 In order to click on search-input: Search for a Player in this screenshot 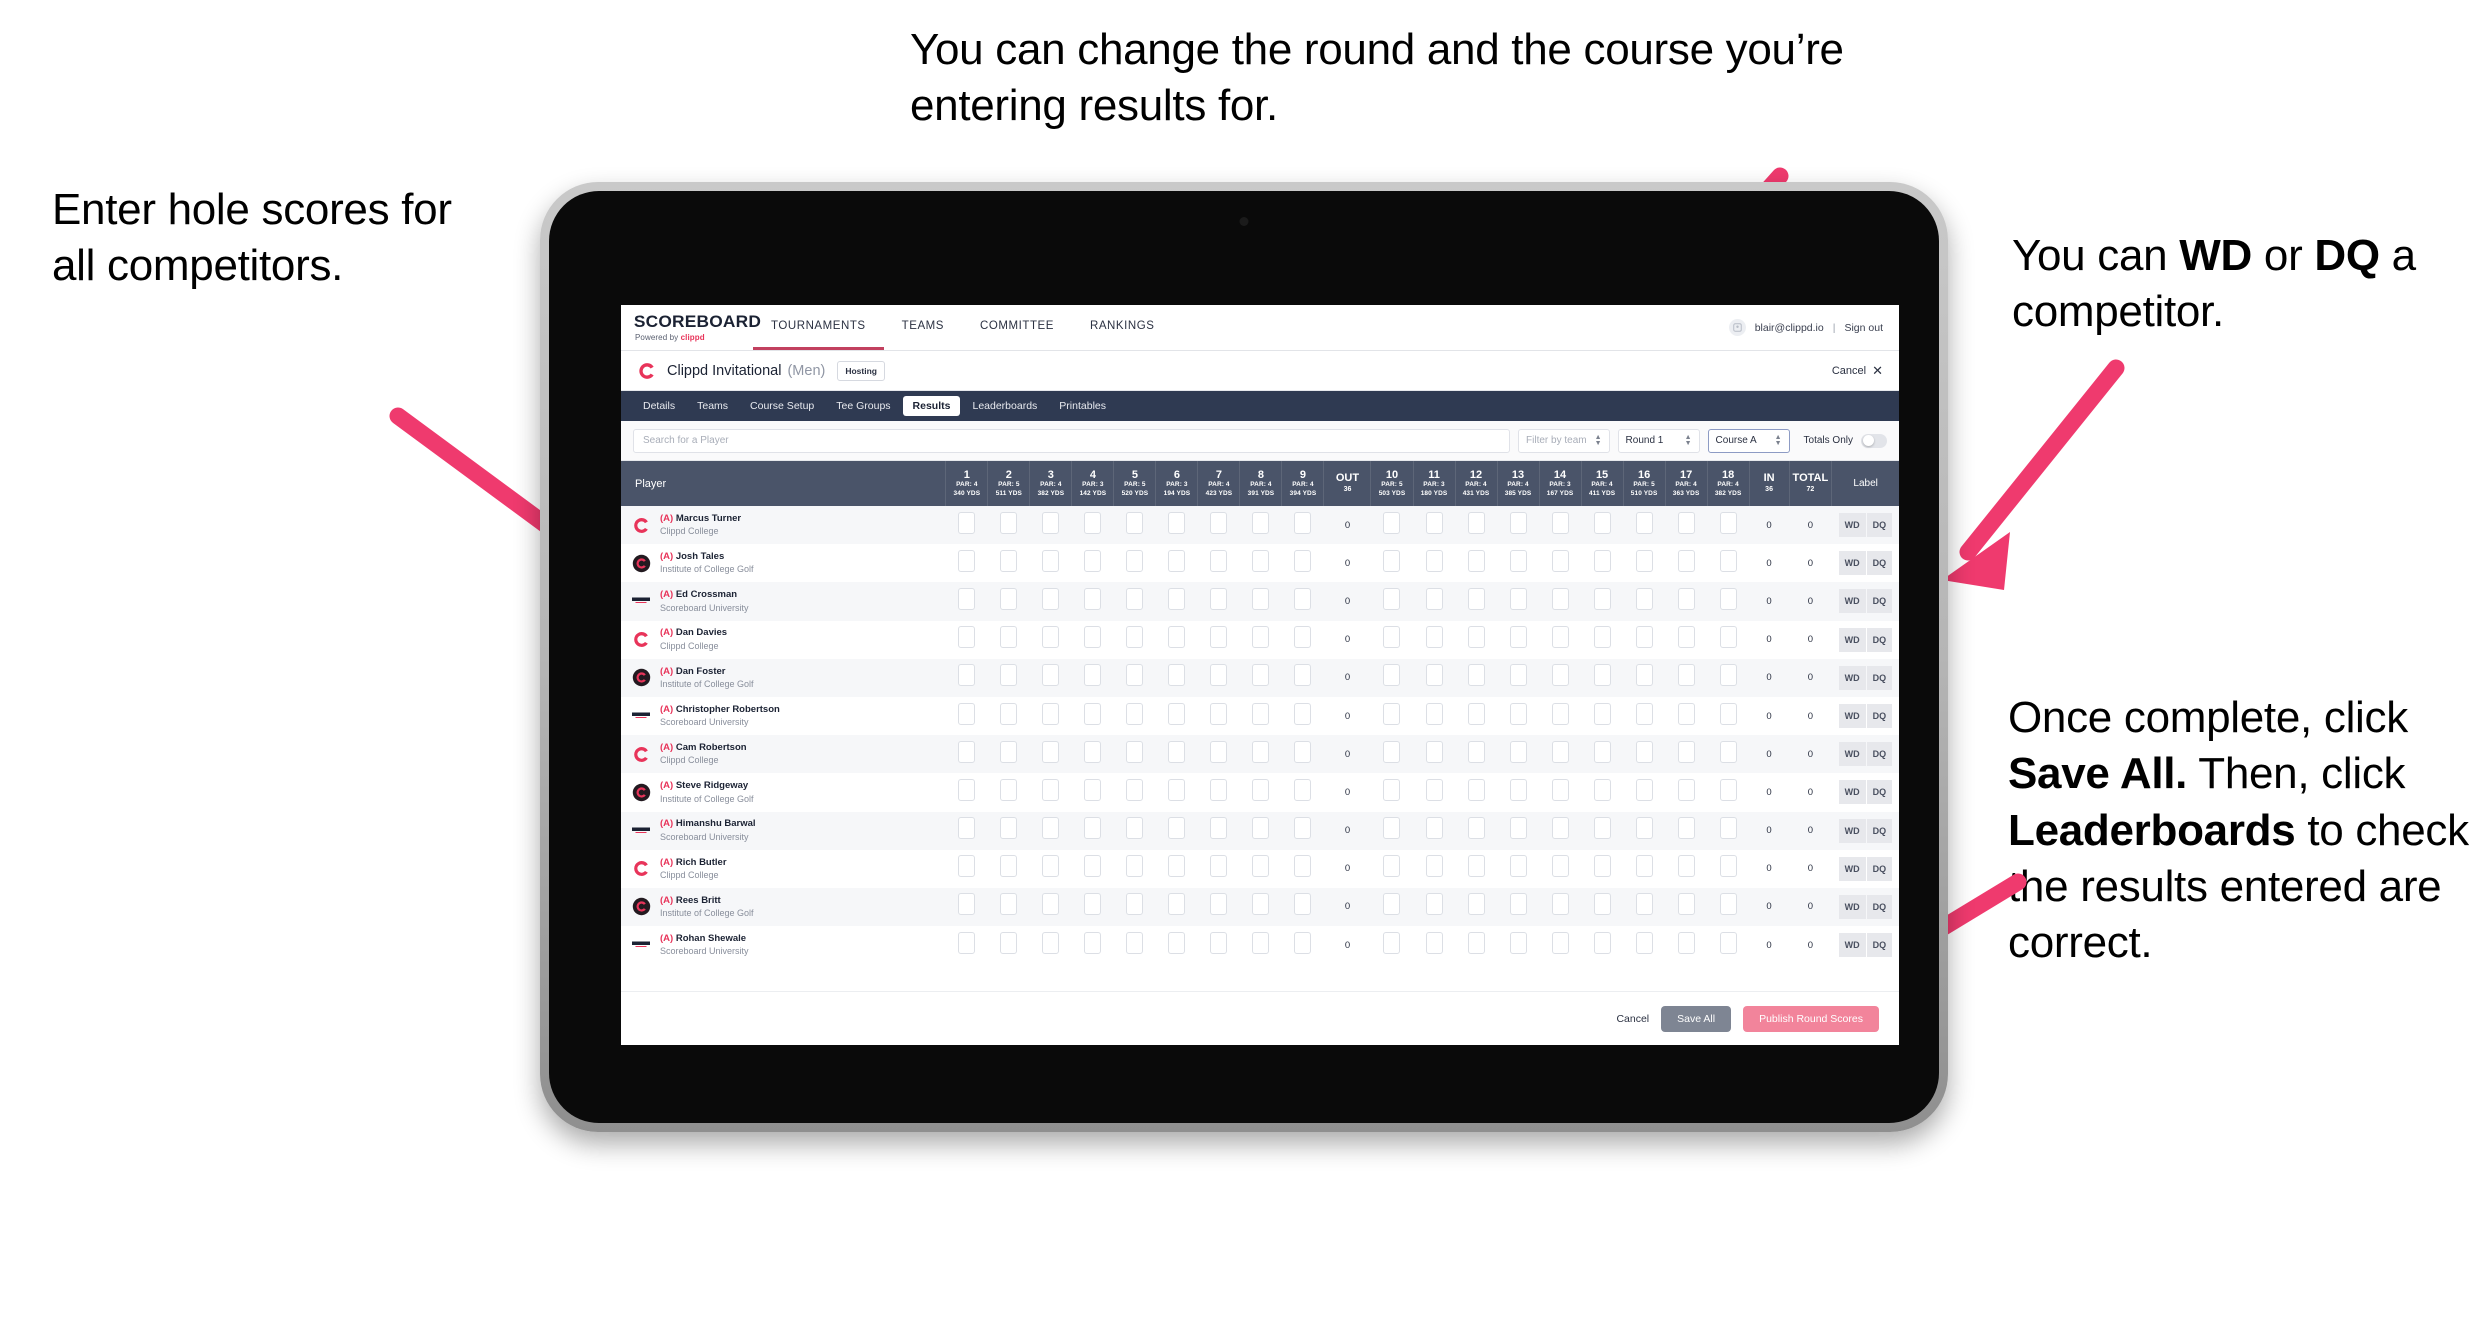, I will do `click(1072, 440)`.